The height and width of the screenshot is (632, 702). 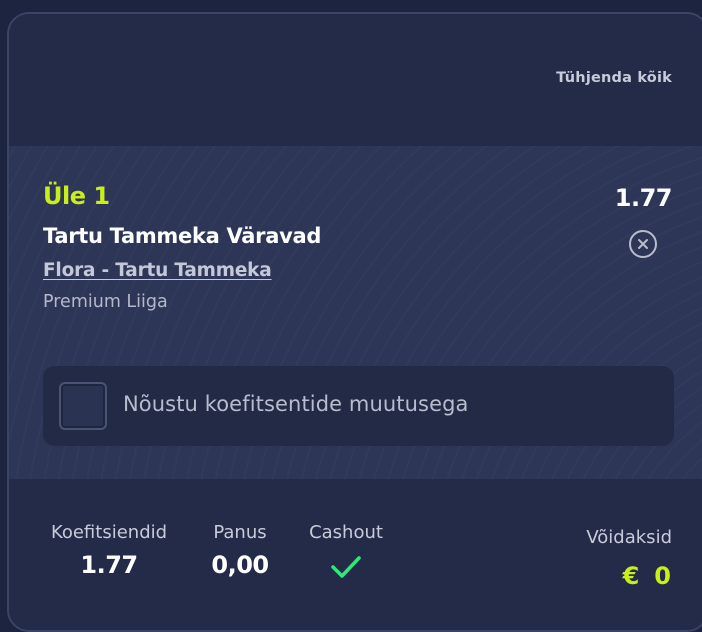 I want to click on accept-odds-change: Nõustu koefitsentide muutusega, so click(x=358, y=406).